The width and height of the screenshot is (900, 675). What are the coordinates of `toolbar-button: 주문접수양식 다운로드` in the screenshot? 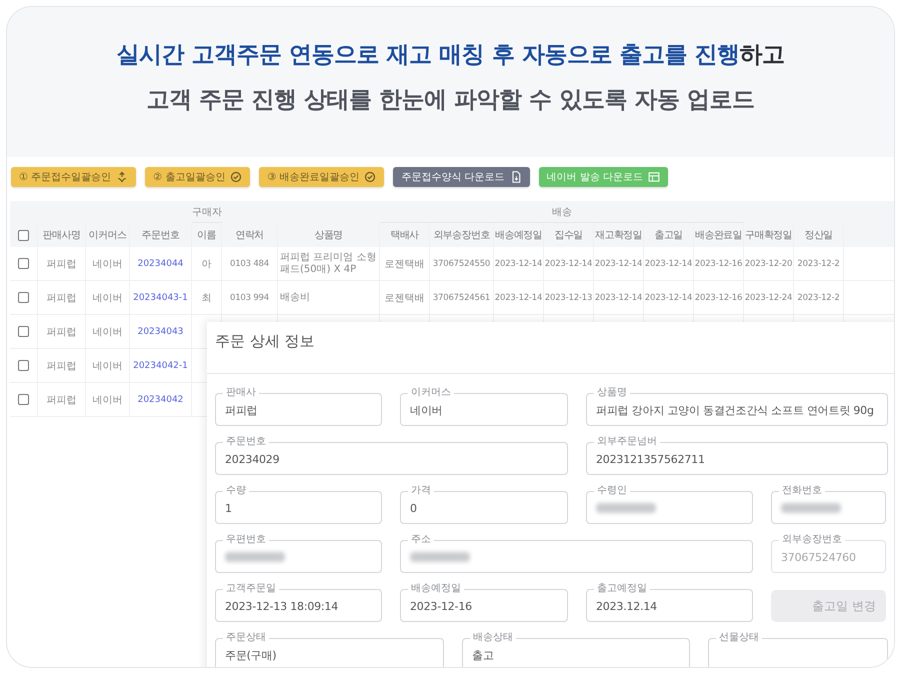 It's located at (461, 177).